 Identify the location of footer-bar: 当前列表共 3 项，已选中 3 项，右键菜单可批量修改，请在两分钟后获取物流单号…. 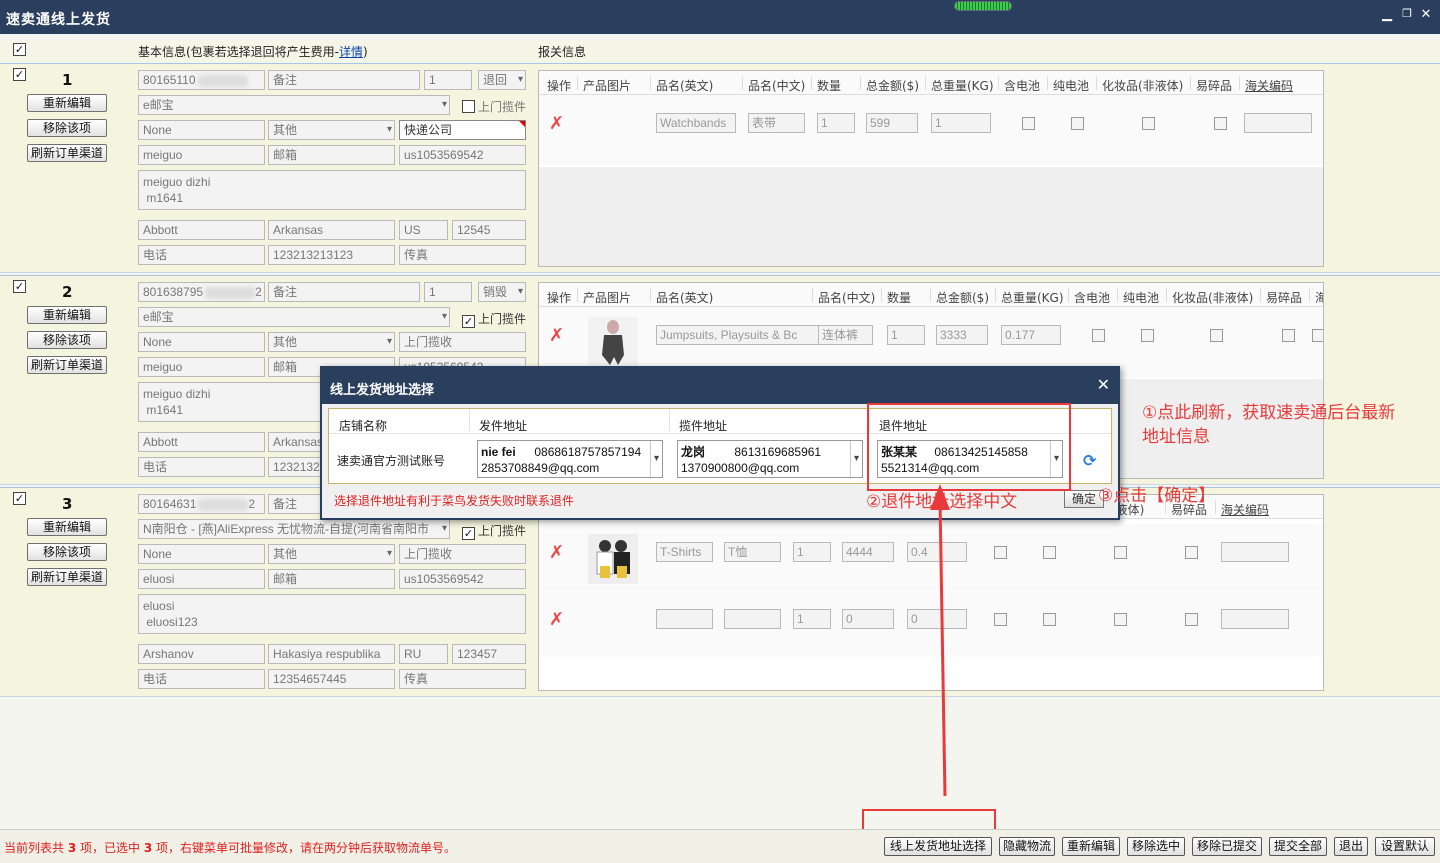
(720, 846).